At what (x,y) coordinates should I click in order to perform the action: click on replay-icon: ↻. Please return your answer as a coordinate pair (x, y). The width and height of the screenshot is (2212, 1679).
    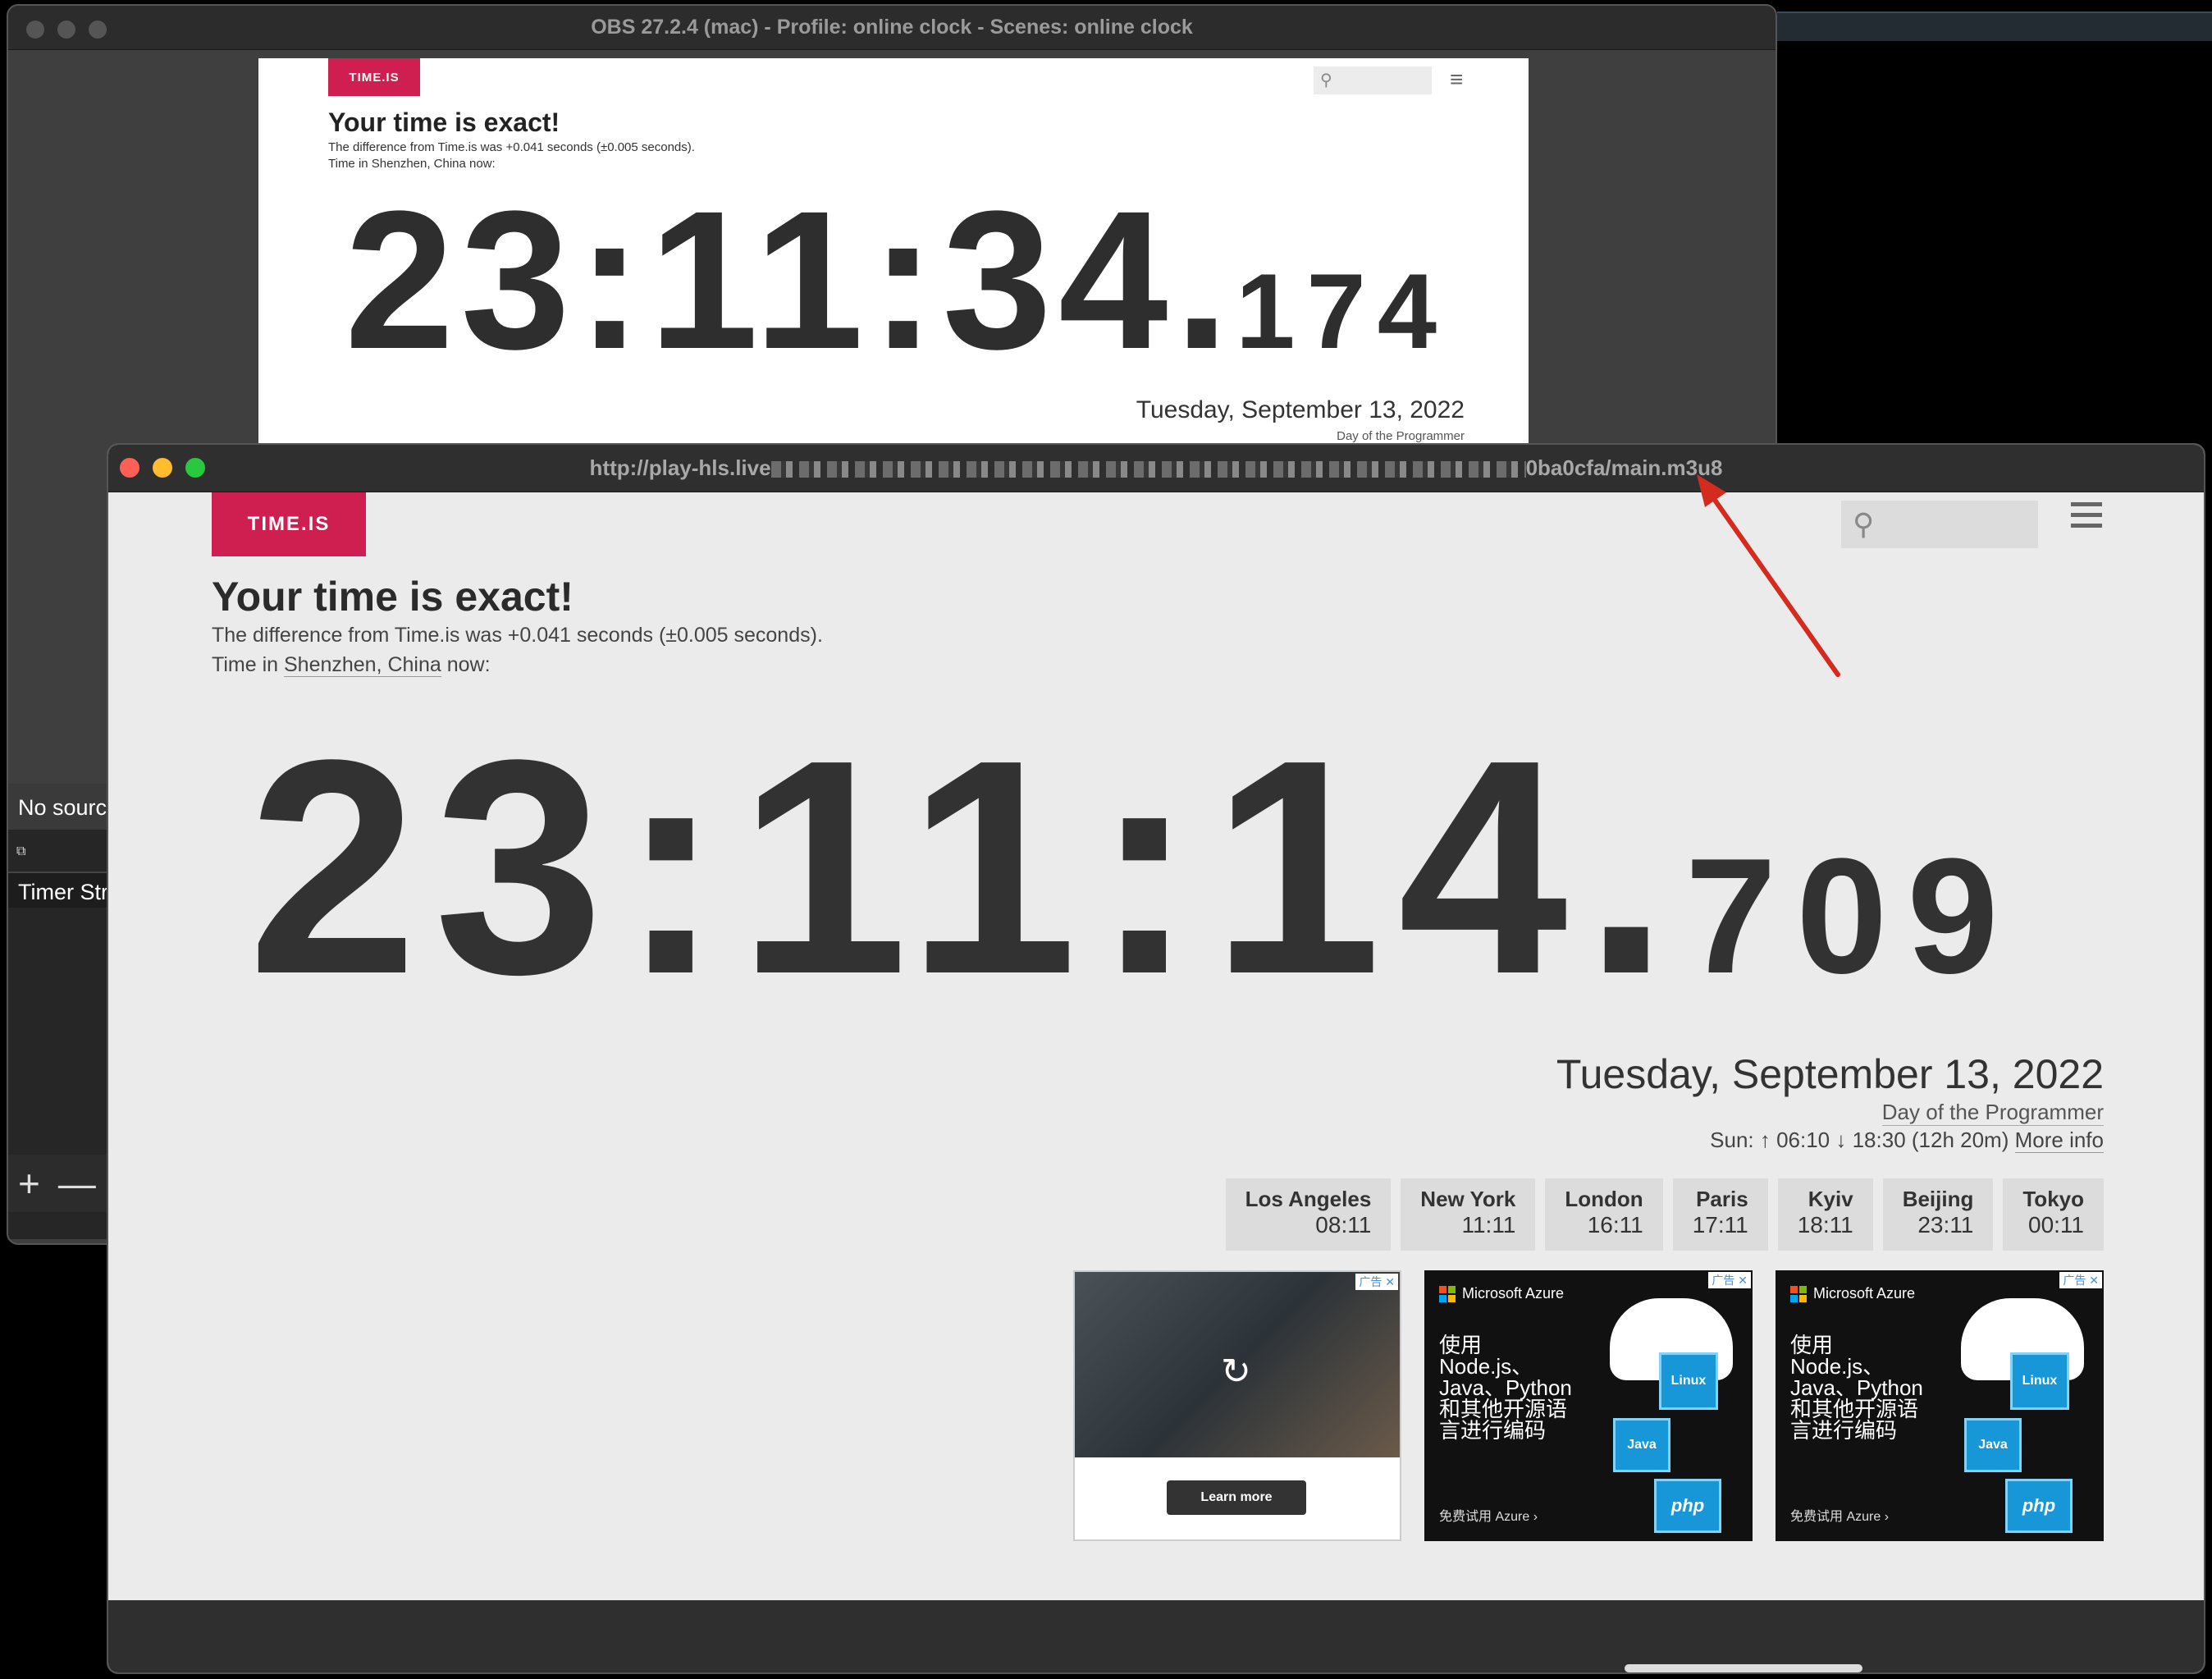
    Looking at the image, I should click on (1236, 1372).